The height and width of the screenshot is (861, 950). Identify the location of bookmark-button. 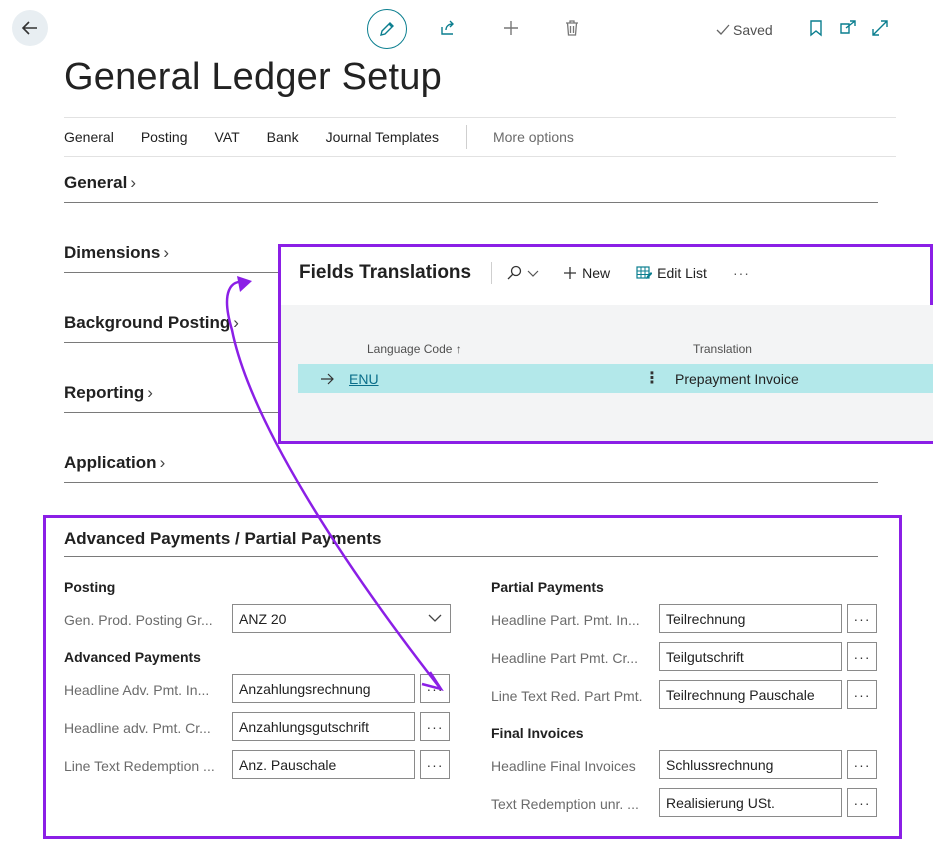
(816, 28).